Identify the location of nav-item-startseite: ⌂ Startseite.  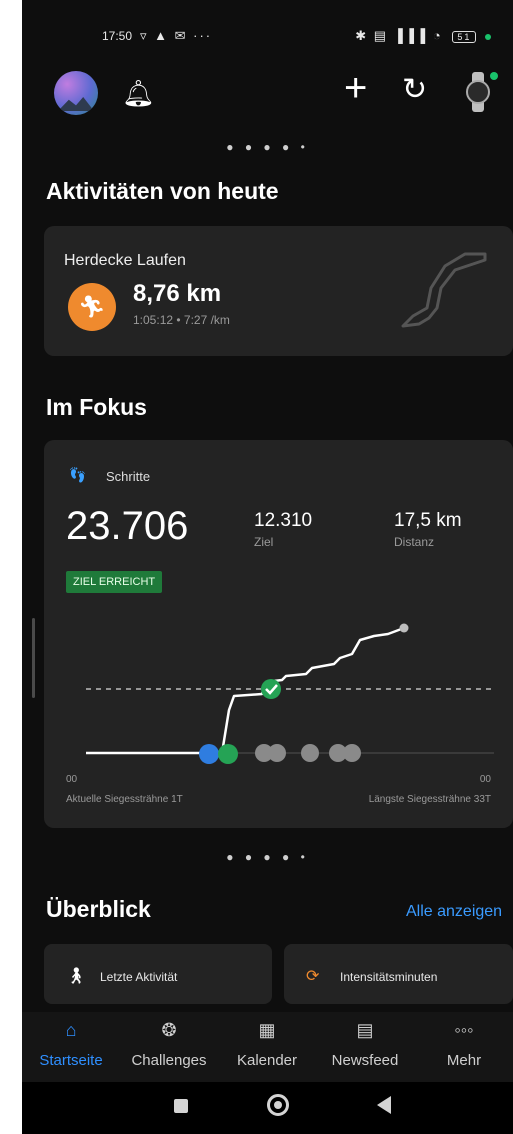
(71, 1044).